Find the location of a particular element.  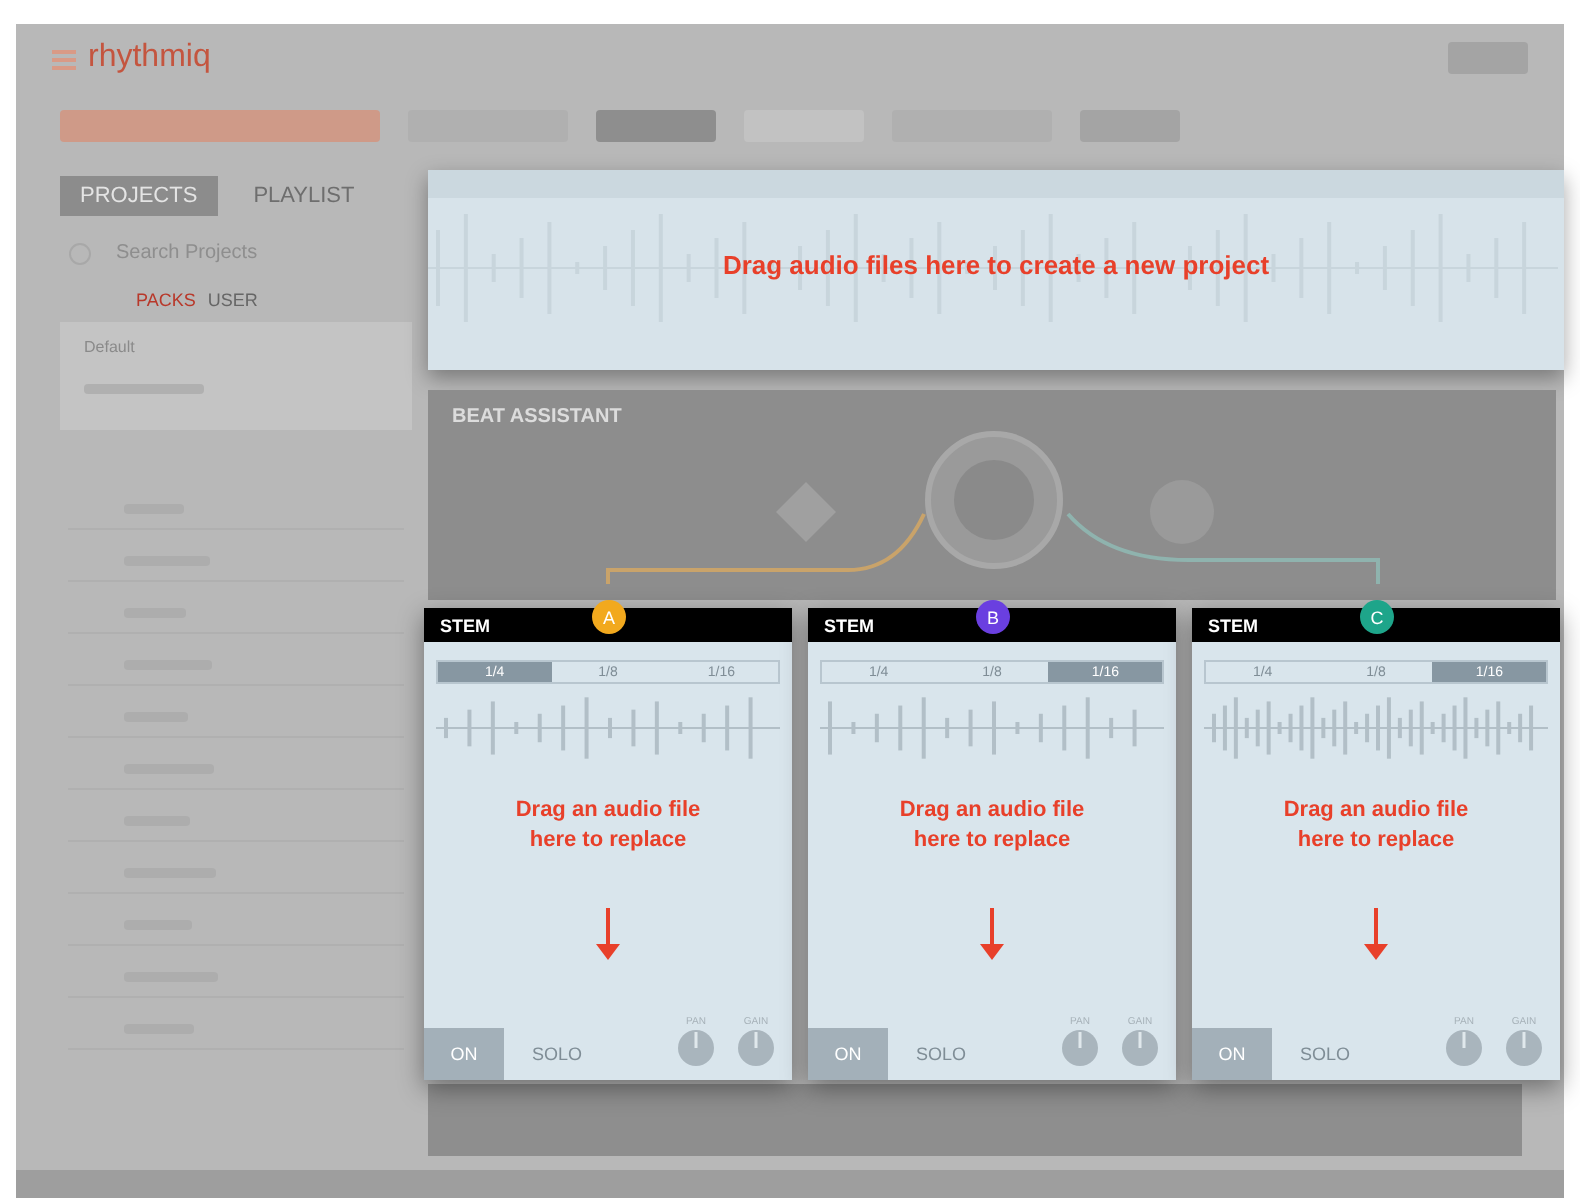

sidebar-tab: PLAYLIST is located at coordinates (304, 196).